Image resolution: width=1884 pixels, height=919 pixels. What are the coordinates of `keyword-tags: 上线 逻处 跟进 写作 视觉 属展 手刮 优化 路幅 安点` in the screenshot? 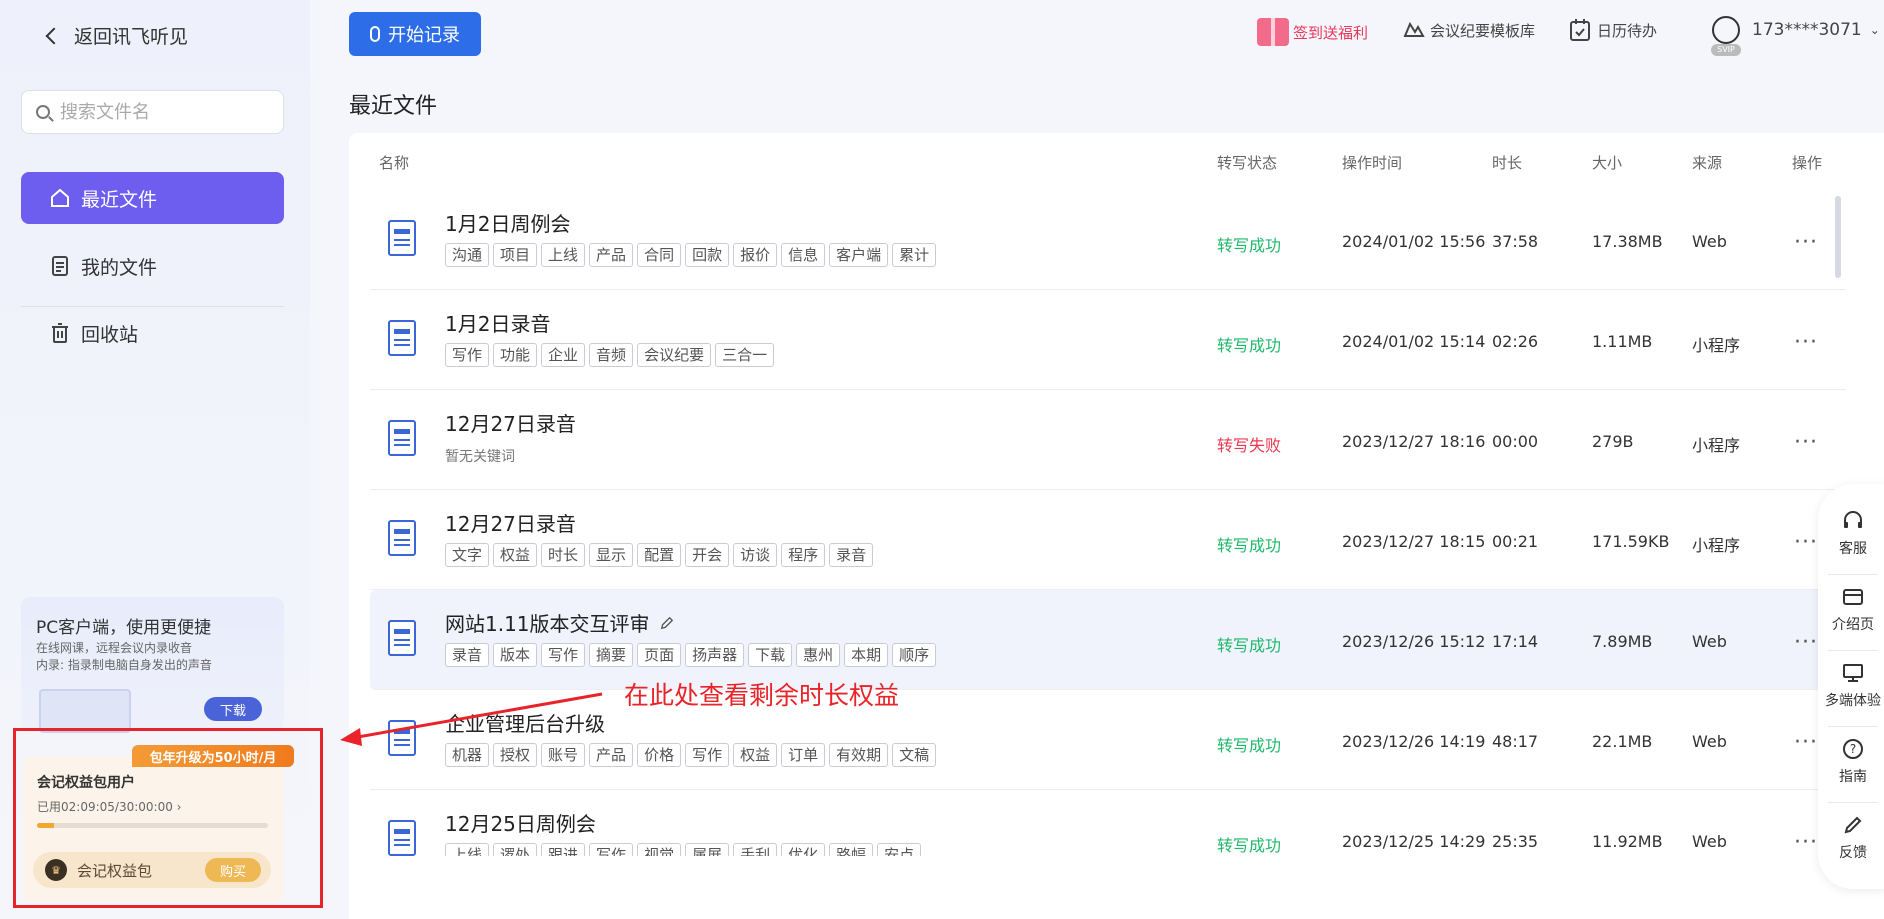 It's located at (683, 849).